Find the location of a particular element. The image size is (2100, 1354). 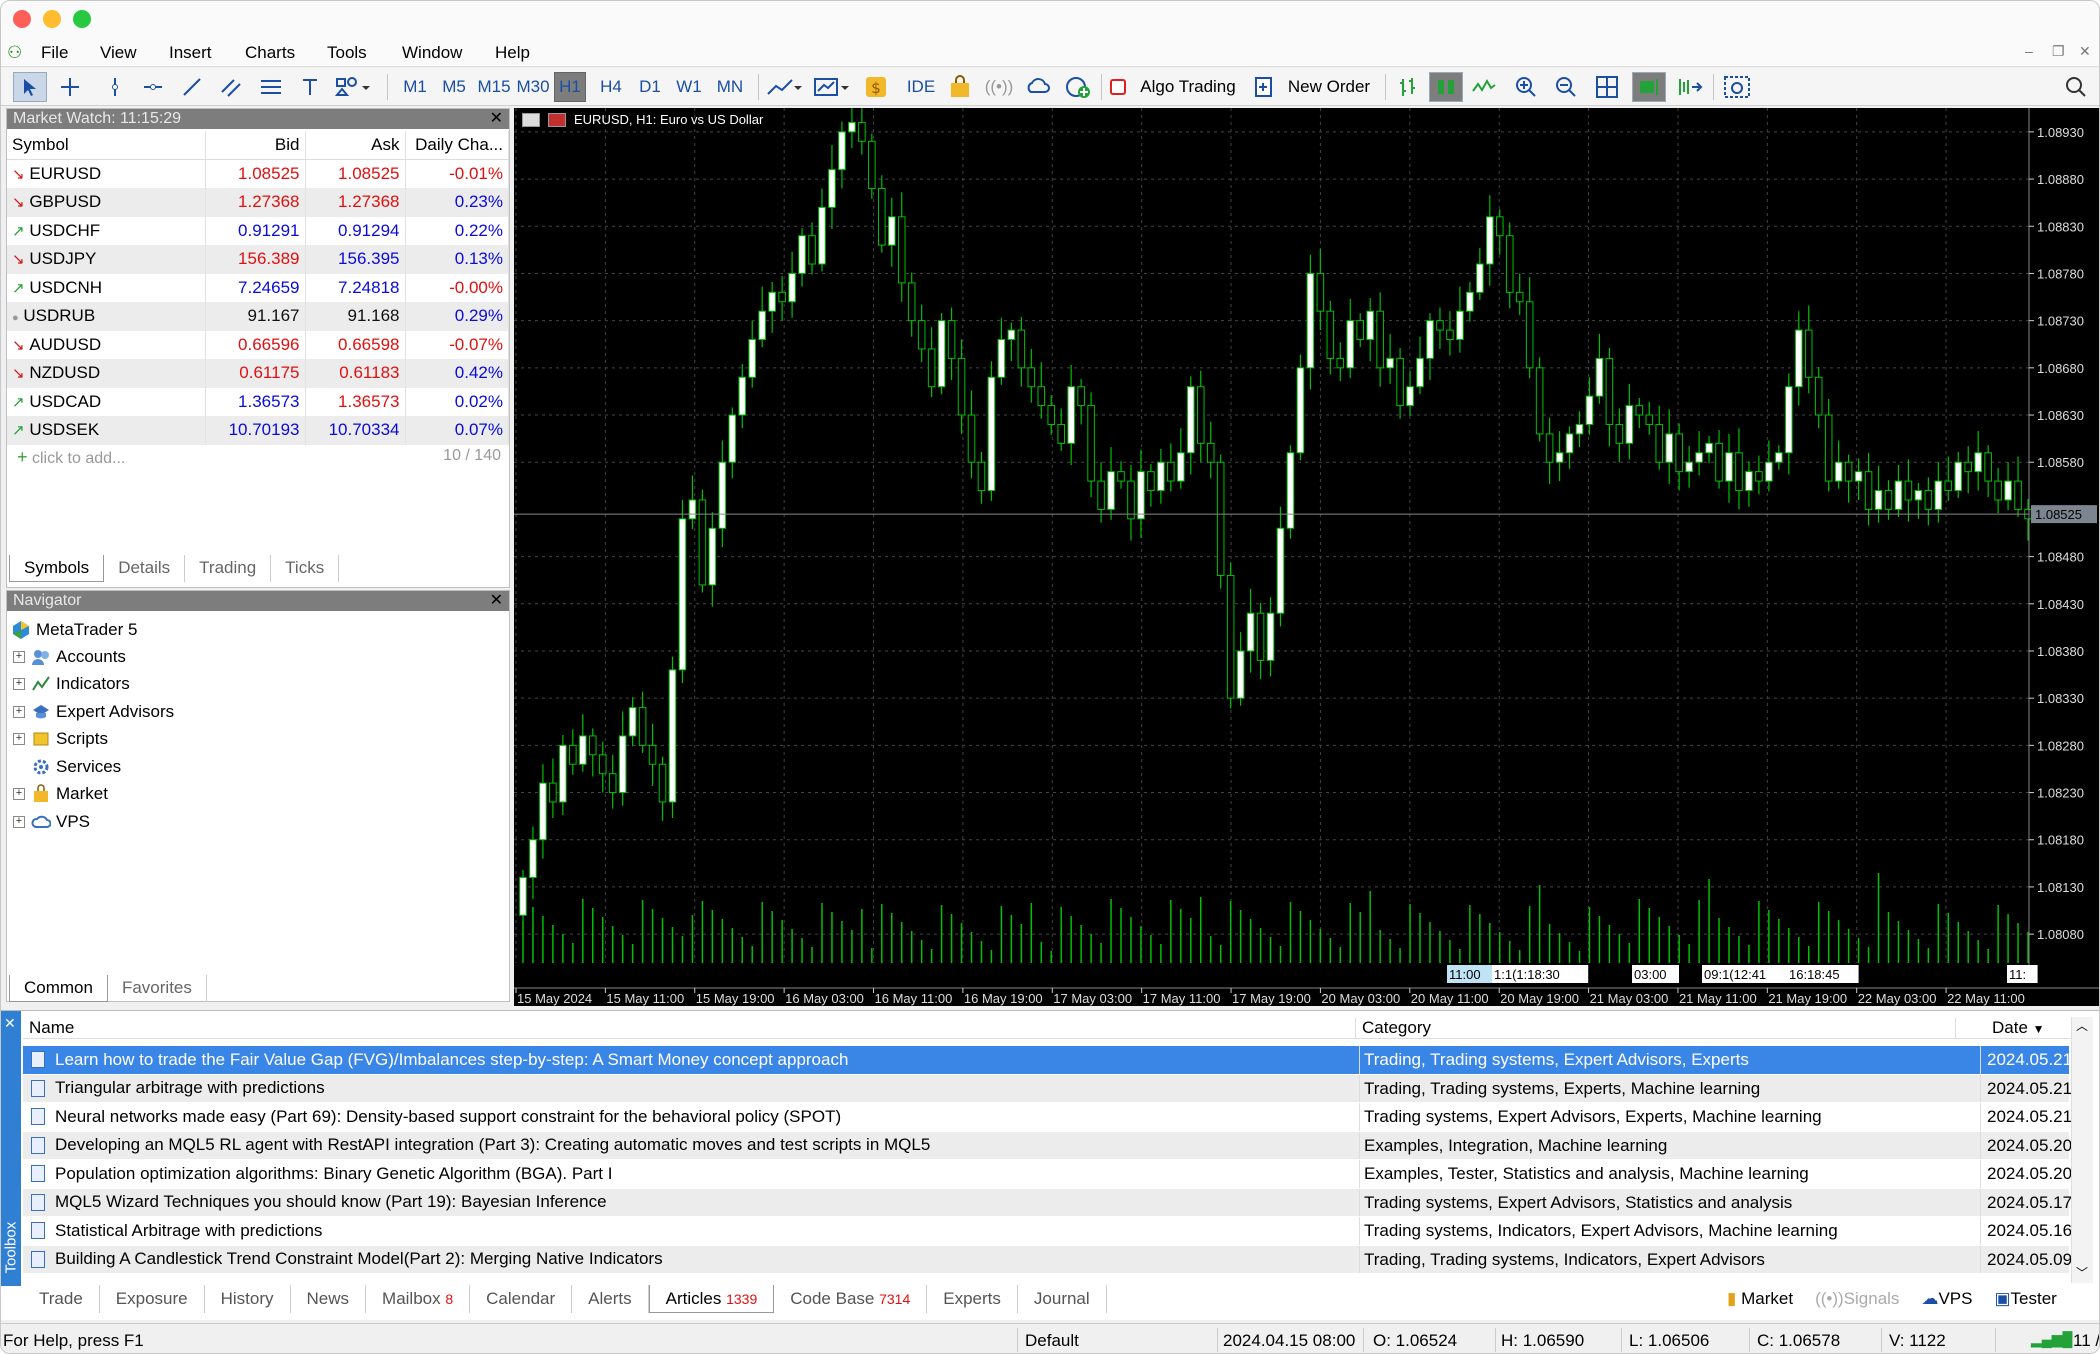

signals-icon: ((•)) is located at coordinates (999, 87).